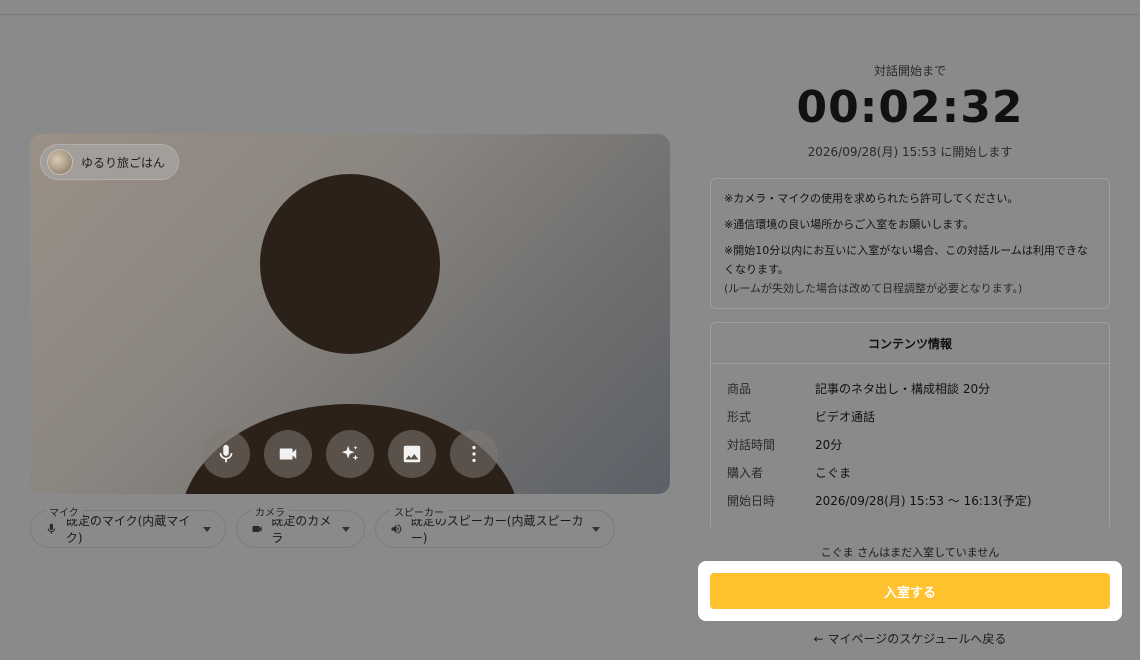  Describe the element at coordinates (906, 260) in the screenshot. I see `notice-line: ※開始10分以内にお互いに入室がない場合、この対話ルームは利用できなくなります。` at that location.